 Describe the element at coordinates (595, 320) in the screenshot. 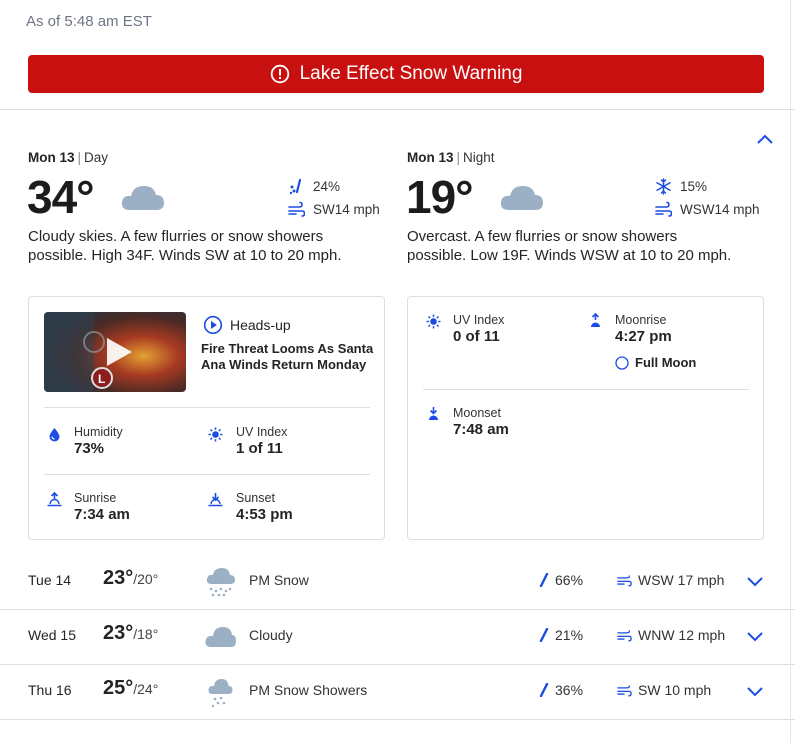

I see `moonrise-icon` at that location.